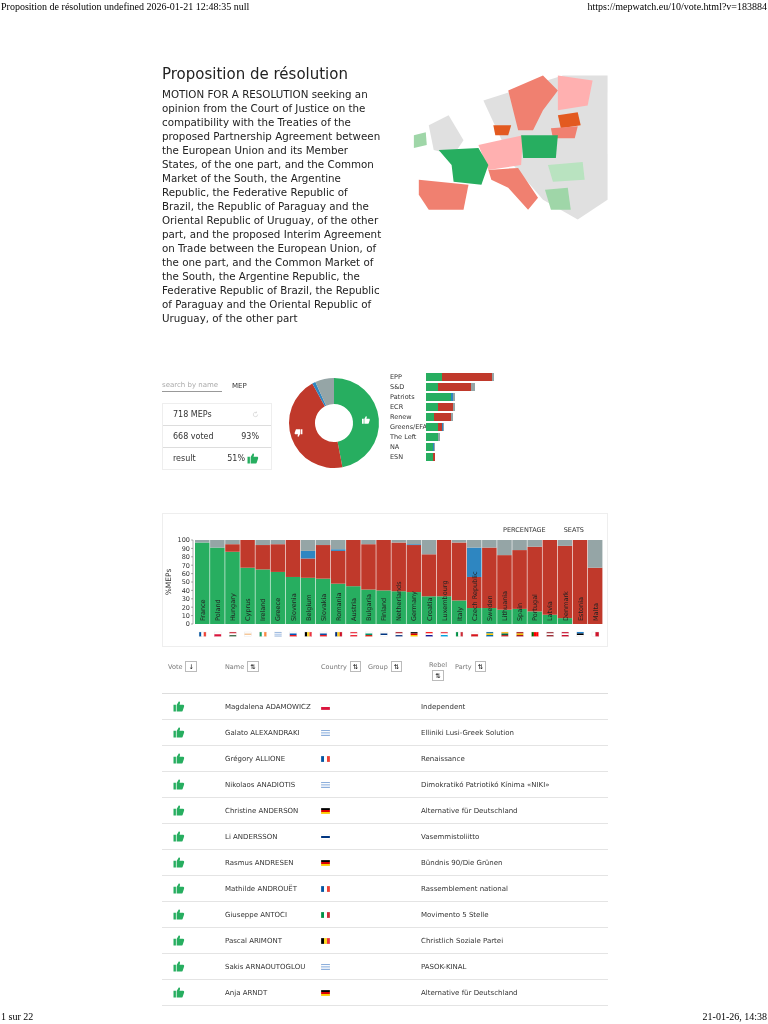  Describe the element at coordinates (272, 206) in the screenshot. I see `vote-description: MOTION FOR A RESOLUTION seeking an opinion from the Court of Justice on the compatibility with the Treaties of the proposed Partnership Agreement between the European Union and its Member States, of the one part, and the Common Market of the South, the Argentine Republic, the Federative Republic of Brazil, the Republic of Paraguay and the Oriental Republic of Uruguay, of the other part, and the proposed Interim Agreement on Trade between the European Union, of the one part, and the Common Market of the South, the Argentine Republic, the Federative Republic of Brazil, the Republic of Paraguay and the Oriental Republic of Uruguay, of the other part` at that location.